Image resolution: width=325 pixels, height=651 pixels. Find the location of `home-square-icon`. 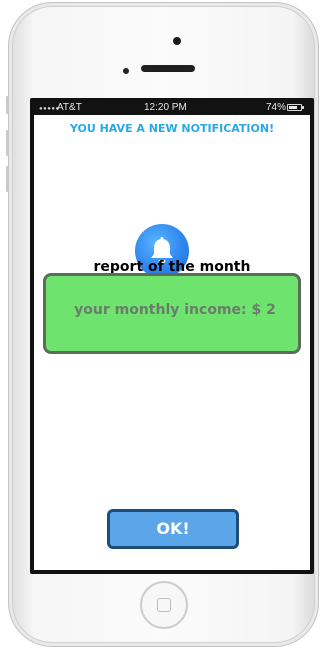

home-square-icon is located at coordinates (164, 605).